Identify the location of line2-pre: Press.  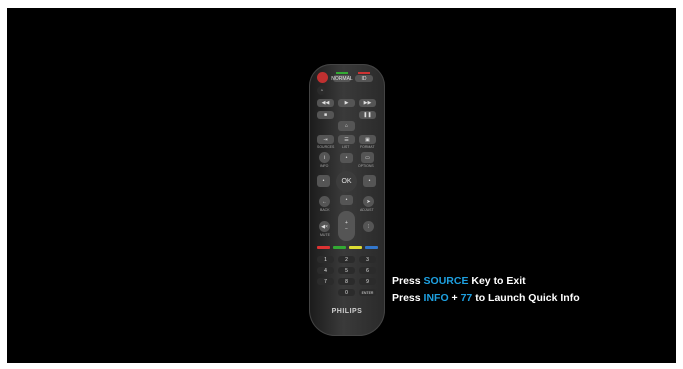
(408, 298).